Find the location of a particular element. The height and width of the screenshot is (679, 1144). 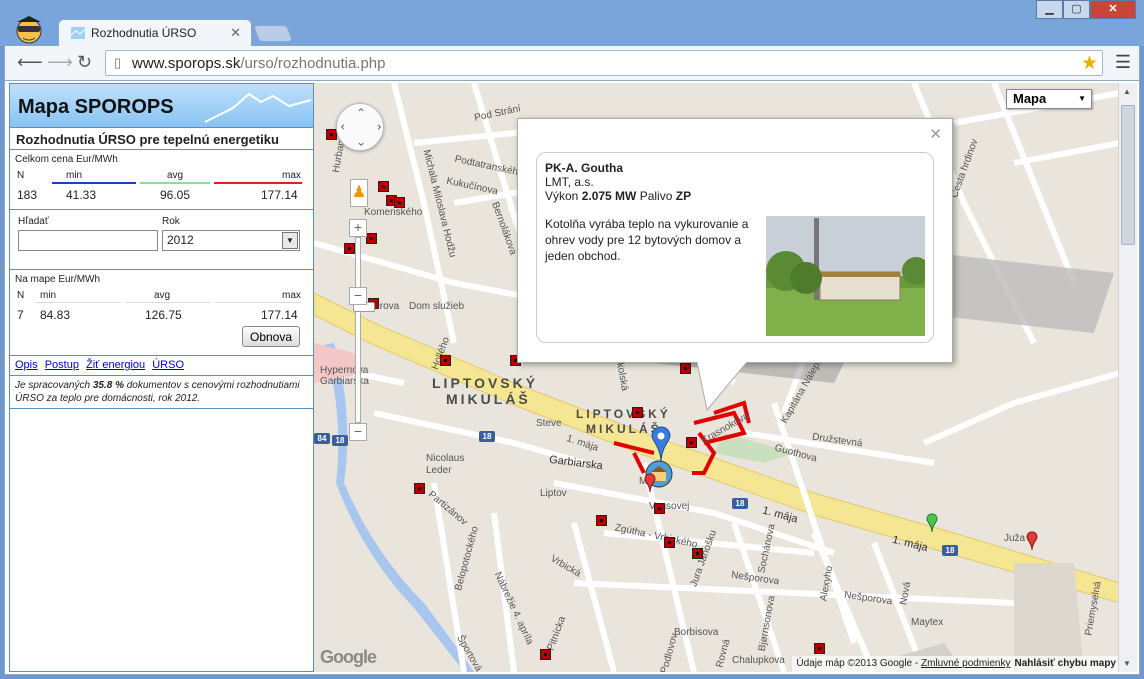

url-host: www.sporops.sk is located at coordinates (186, 63).